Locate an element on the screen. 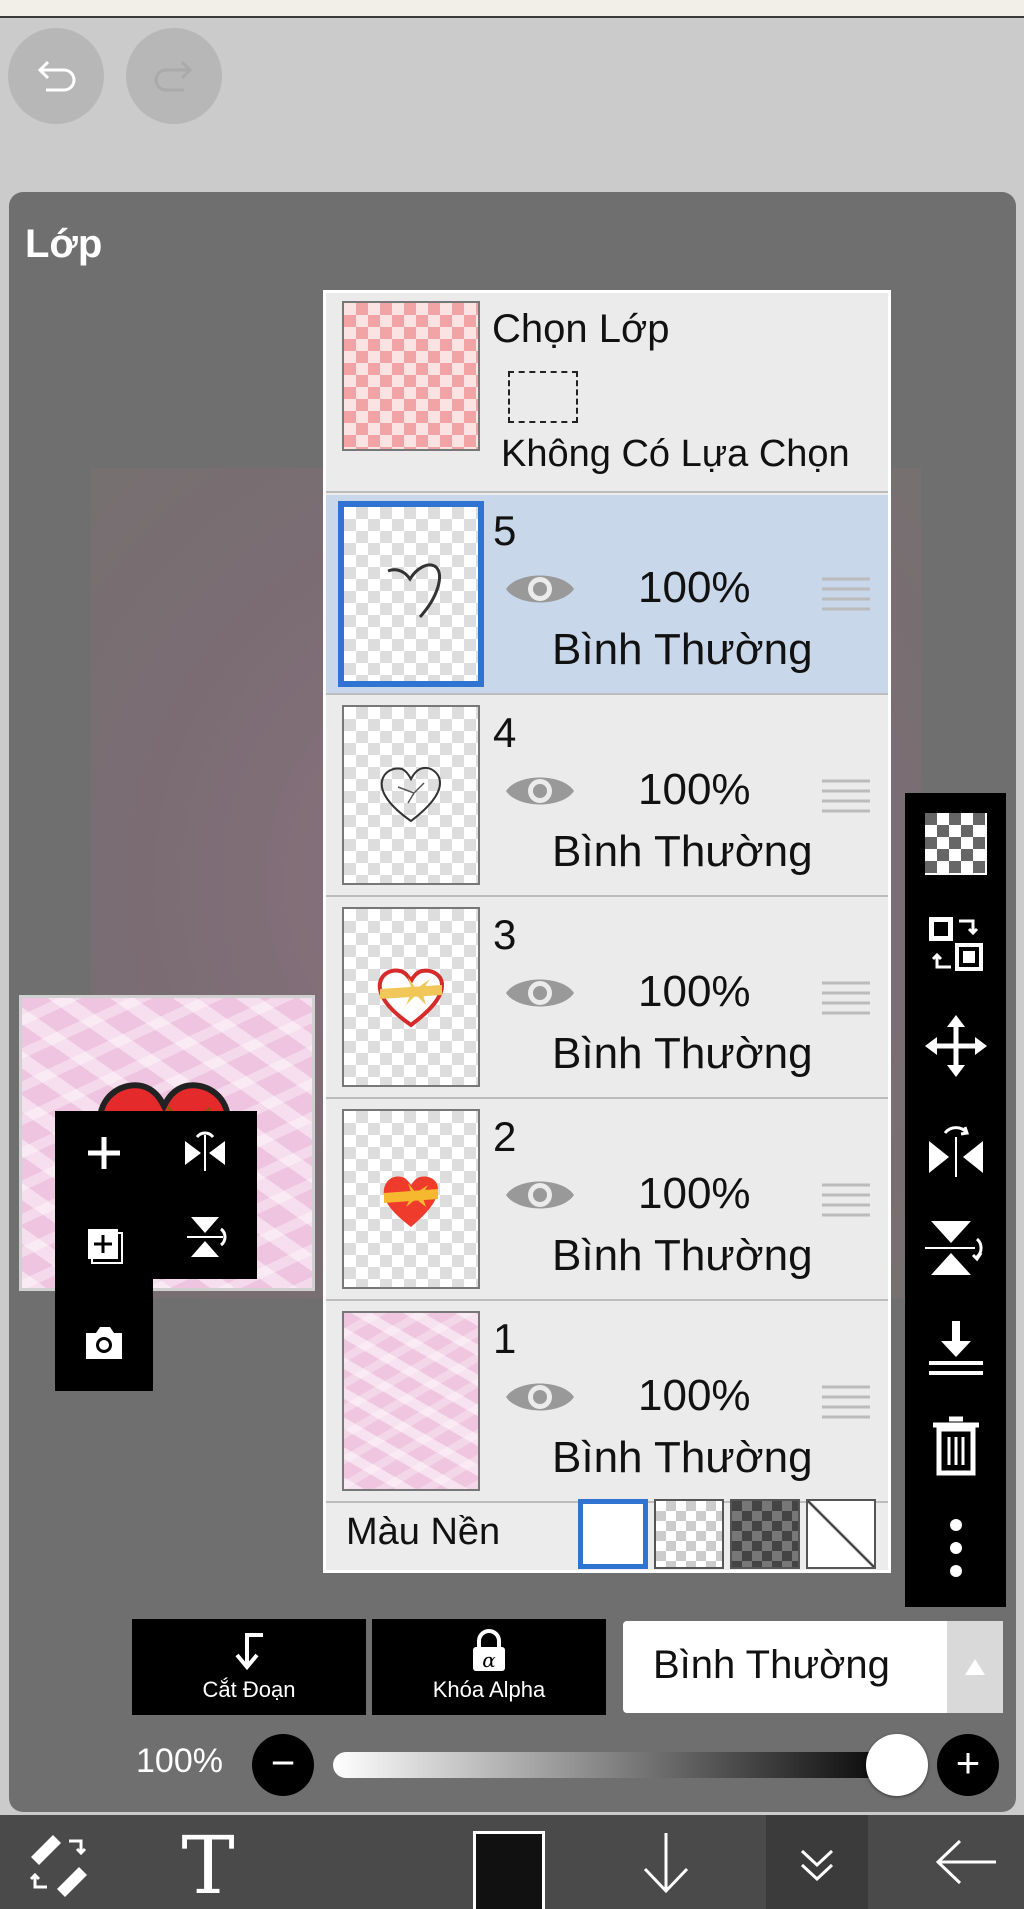 This screenshot has width=1024, height=1909. transform-tool-button is located at coordinates (58, 1862).